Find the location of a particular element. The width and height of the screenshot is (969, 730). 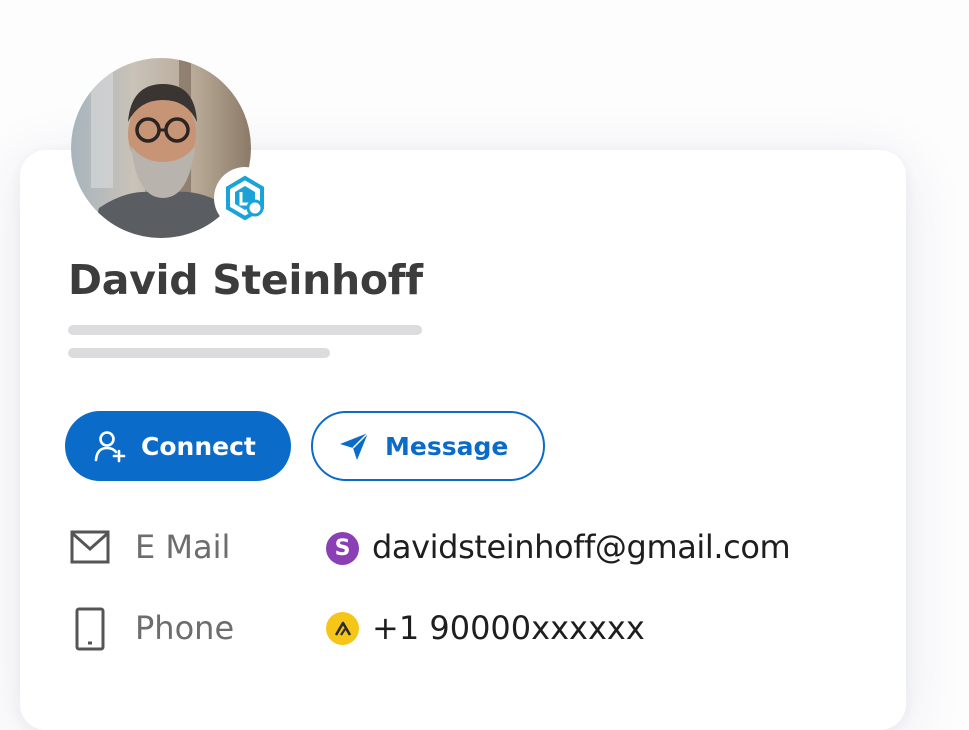

phone-provider-badge is located at coordinates (342, 628).